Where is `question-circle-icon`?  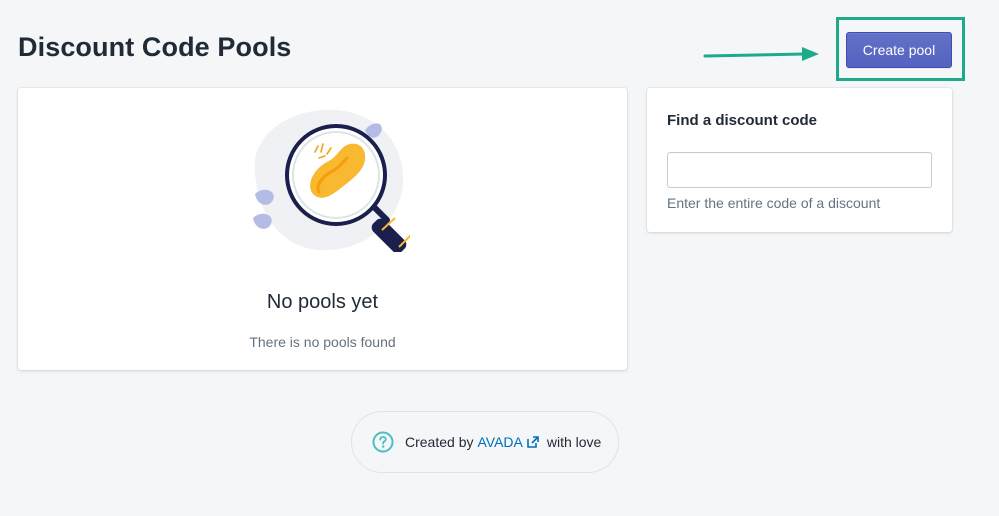 question-circle-icon is located at coordinates (383, 442).